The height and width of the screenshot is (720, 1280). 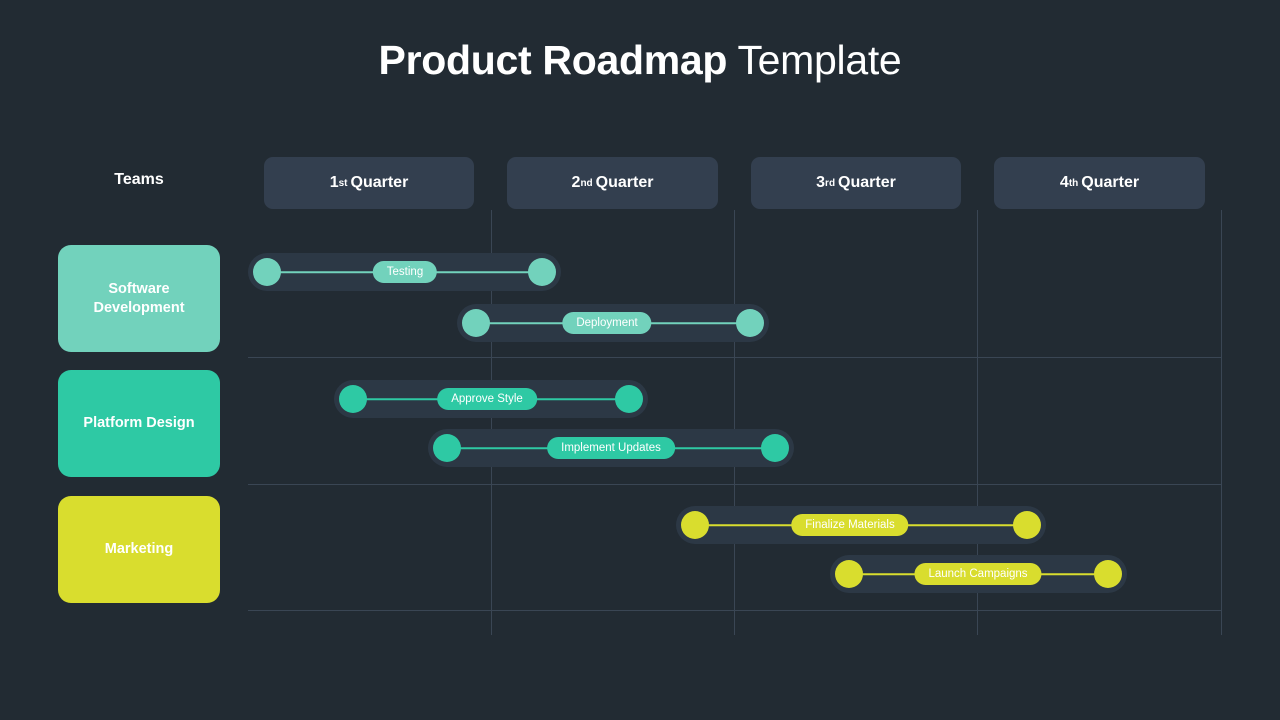 I want to click on team-card: Software Development, so click(x=139, y=298).